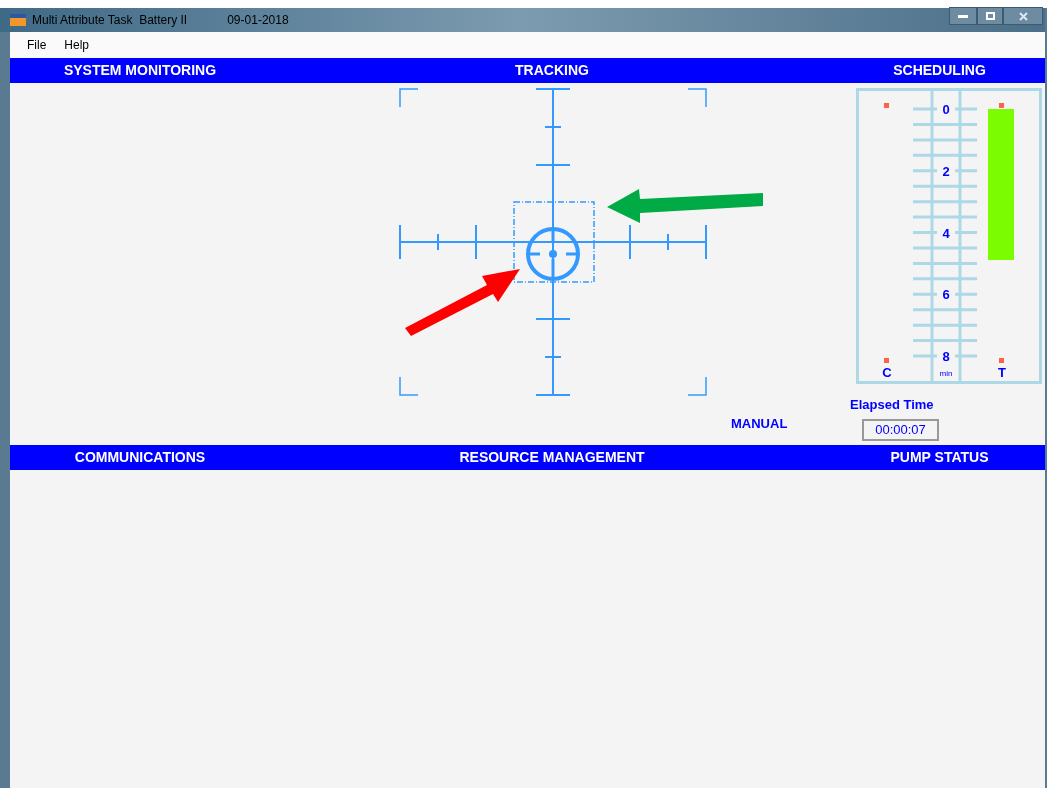  I want to click on elapsed-time-value: 00:00:07, so click(900, 429).